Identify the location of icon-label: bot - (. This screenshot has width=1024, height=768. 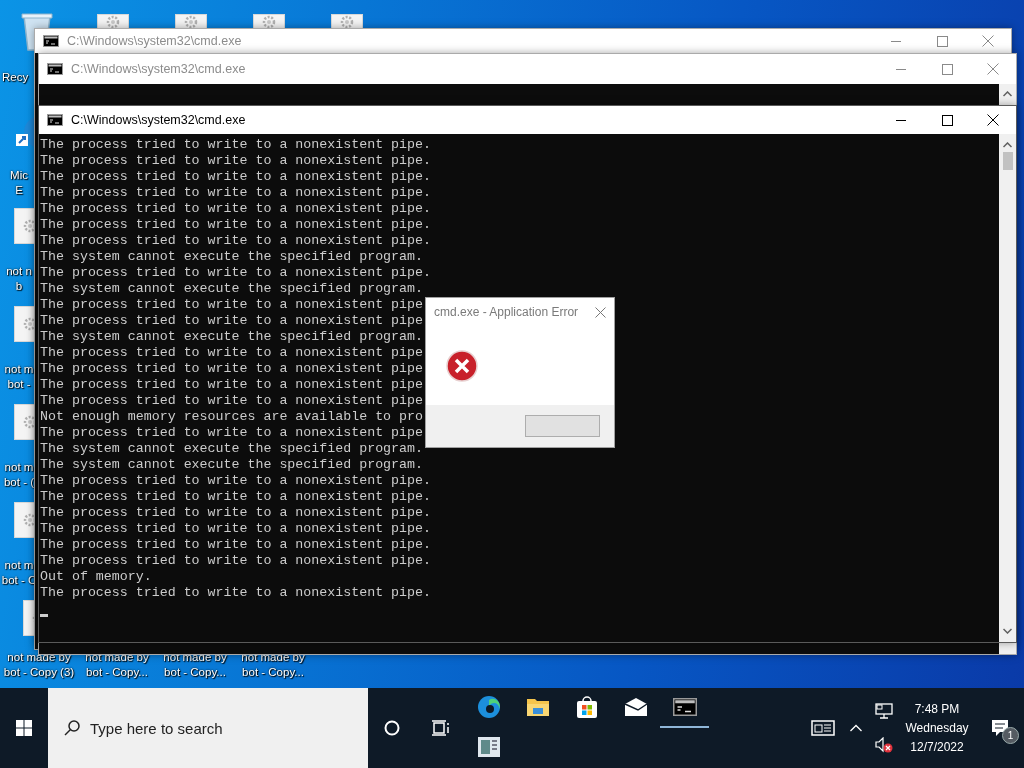
(18, 482).